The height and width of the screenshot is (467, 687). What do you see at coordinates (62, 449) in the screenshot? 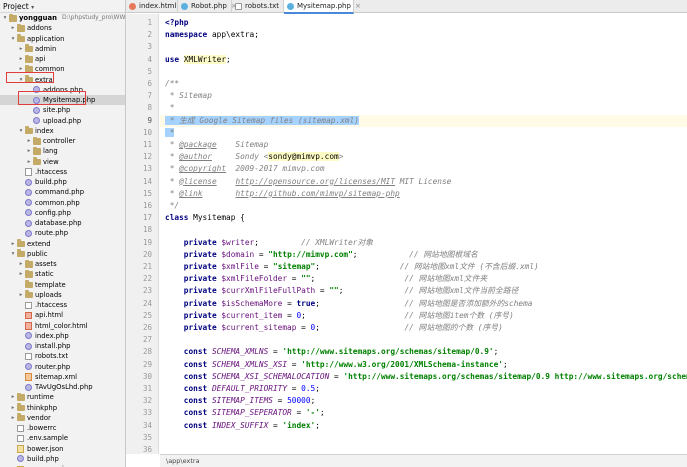
I see `tree-file: bower.json` at bounding box center [62, 449].